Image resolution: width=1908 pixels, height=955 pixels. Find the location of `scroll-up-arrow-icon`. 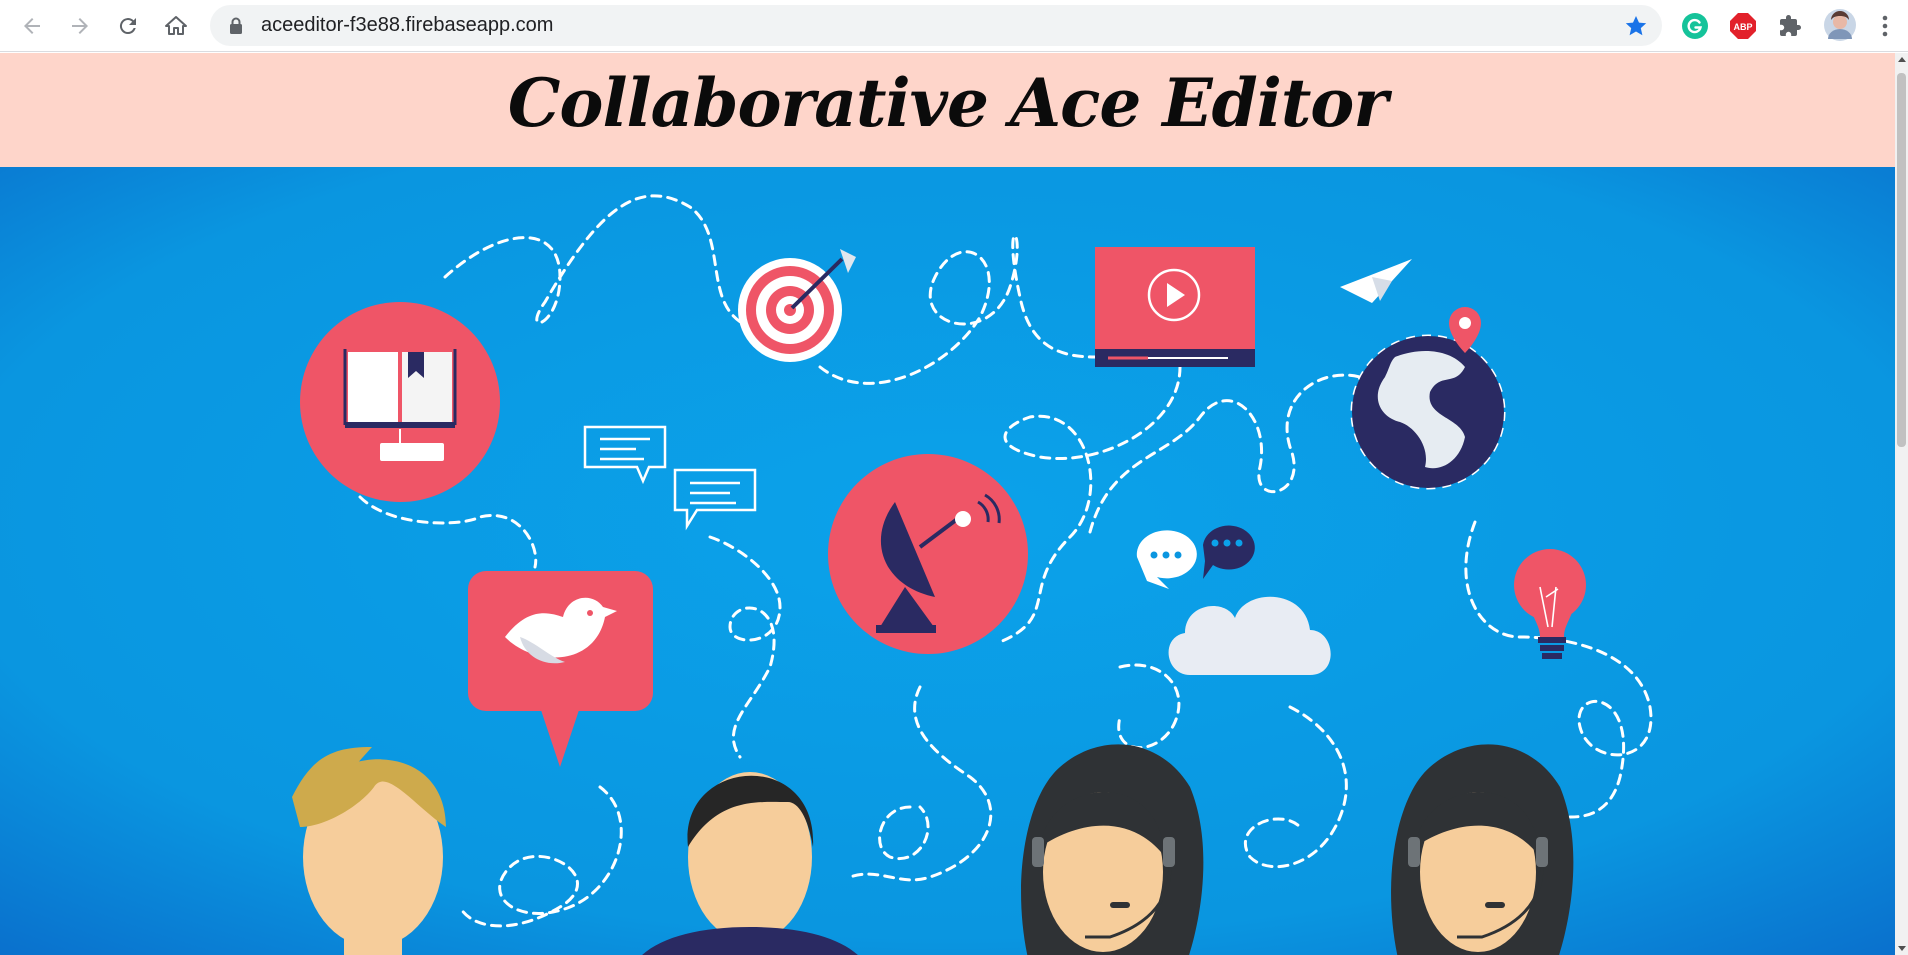

scroll-up-arrow-icon is located at coordinates (1902, 59).